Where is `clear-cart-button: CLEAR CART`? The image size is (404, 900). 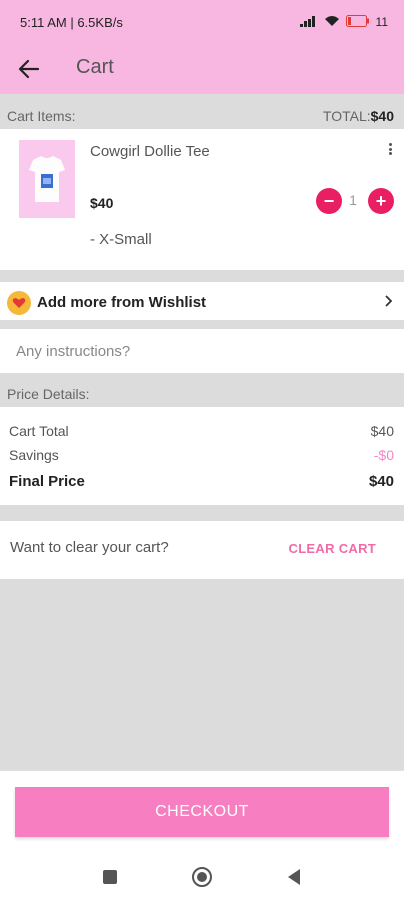 clear-cart-button: CLEAR CART is located at coordinates (333, 548).